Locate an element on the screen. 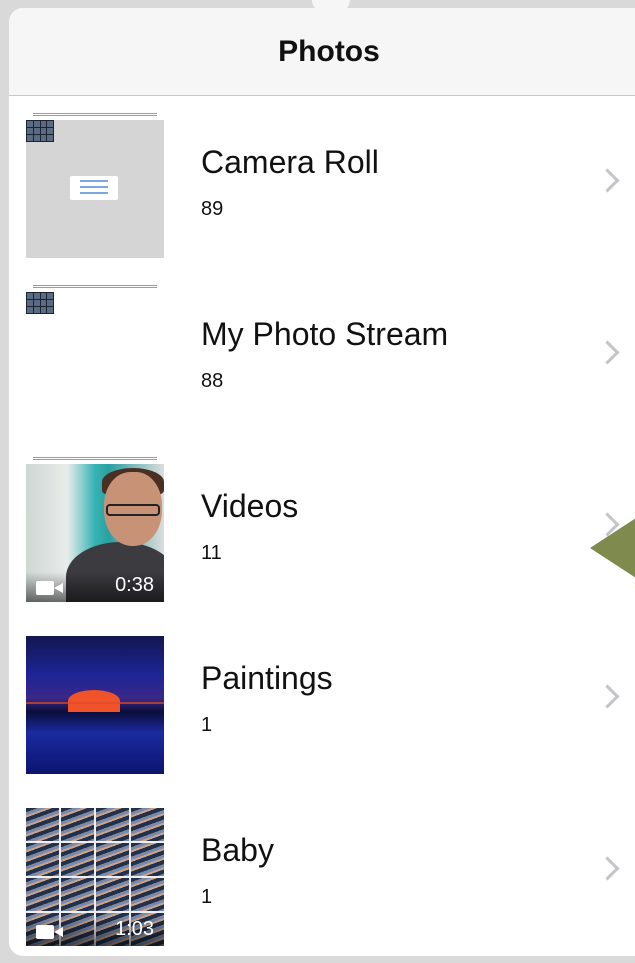 This screenshot has width=635, height=963. popover-arrow is located at coordinates (331, 6).